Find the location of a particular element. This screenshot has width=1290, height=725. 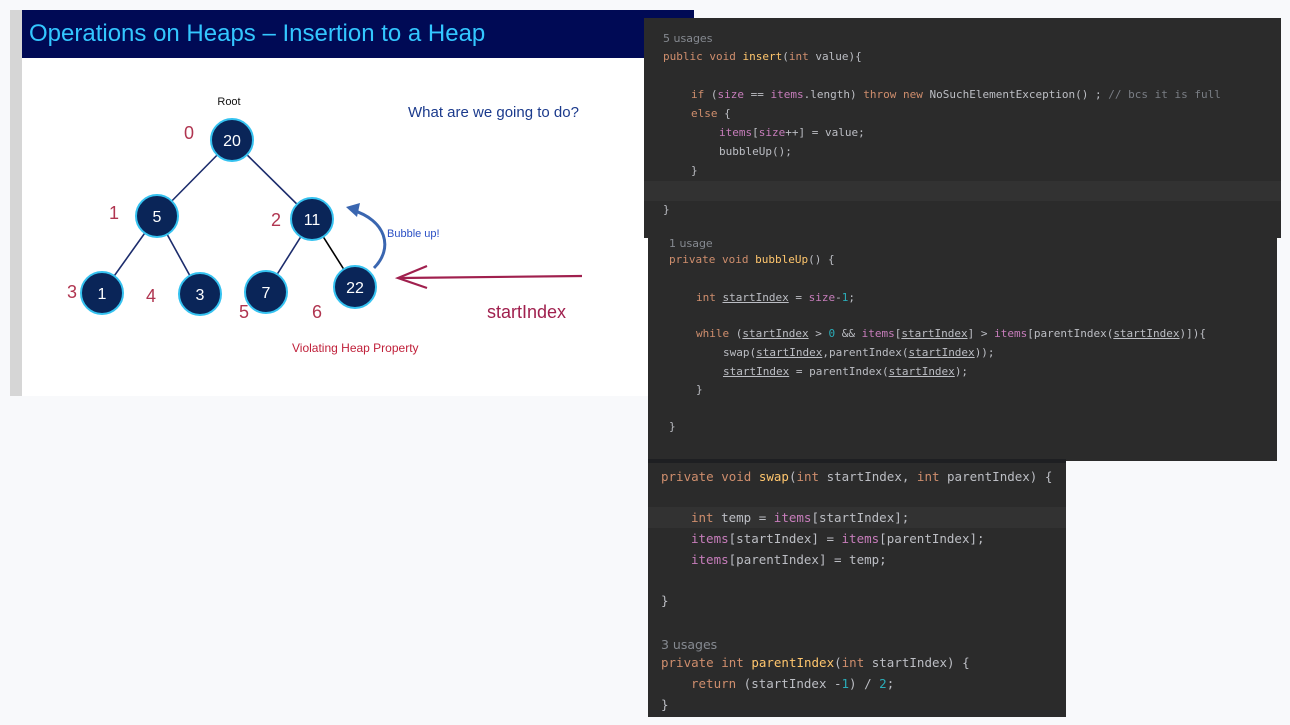

code-line: int temp = items[startIndex]; is located at coordinates (800, 517).